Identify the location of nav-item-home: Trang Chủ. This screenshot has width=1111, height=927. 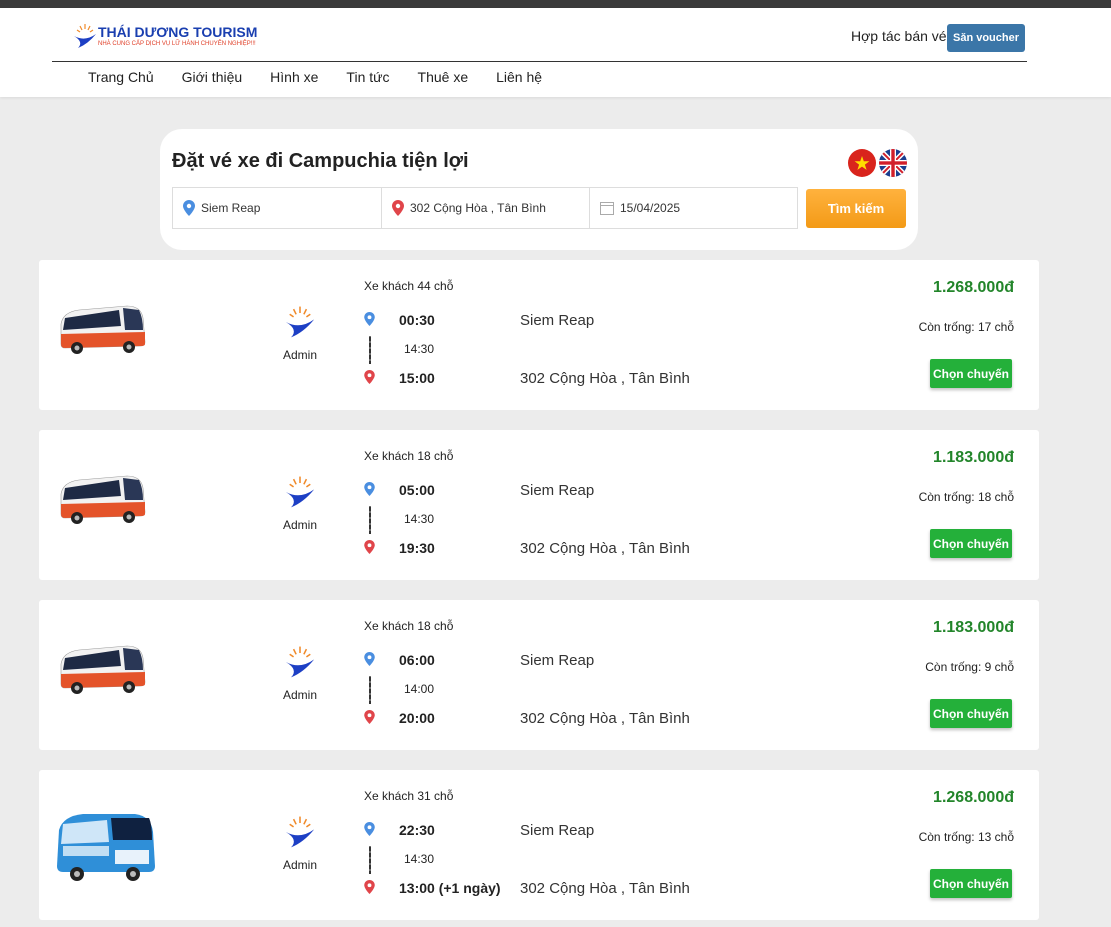
(121, 77).